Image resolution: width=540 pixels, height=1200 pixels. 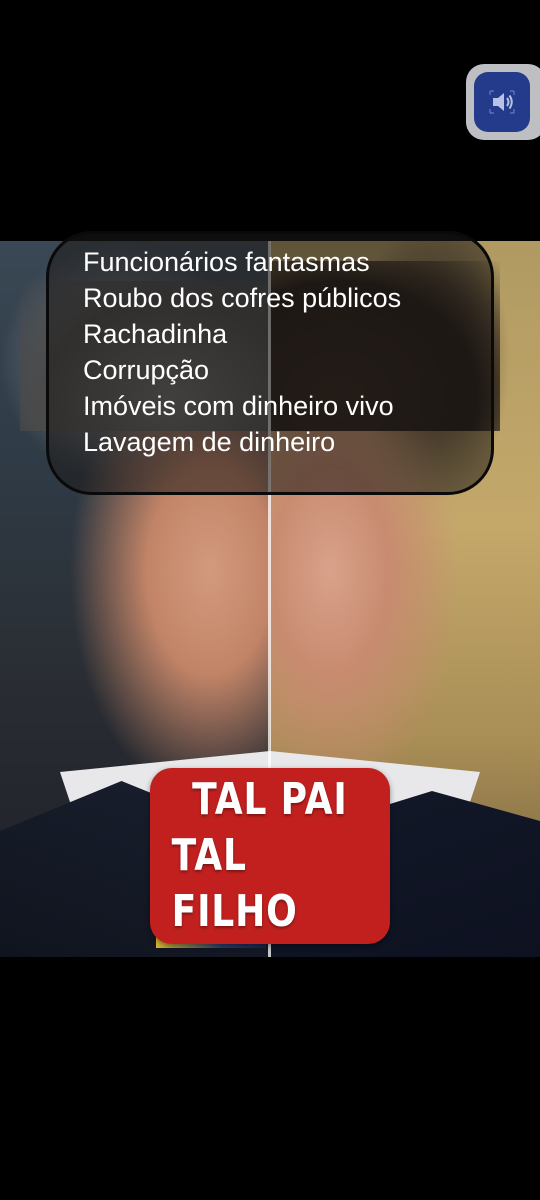 I want to click on volume-control, so click(x=503, y=102).